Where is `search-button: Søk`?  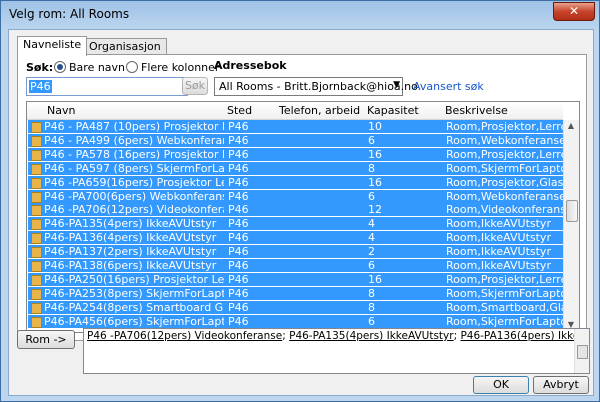 search-button: Søk is located at coordinates (195, 86).